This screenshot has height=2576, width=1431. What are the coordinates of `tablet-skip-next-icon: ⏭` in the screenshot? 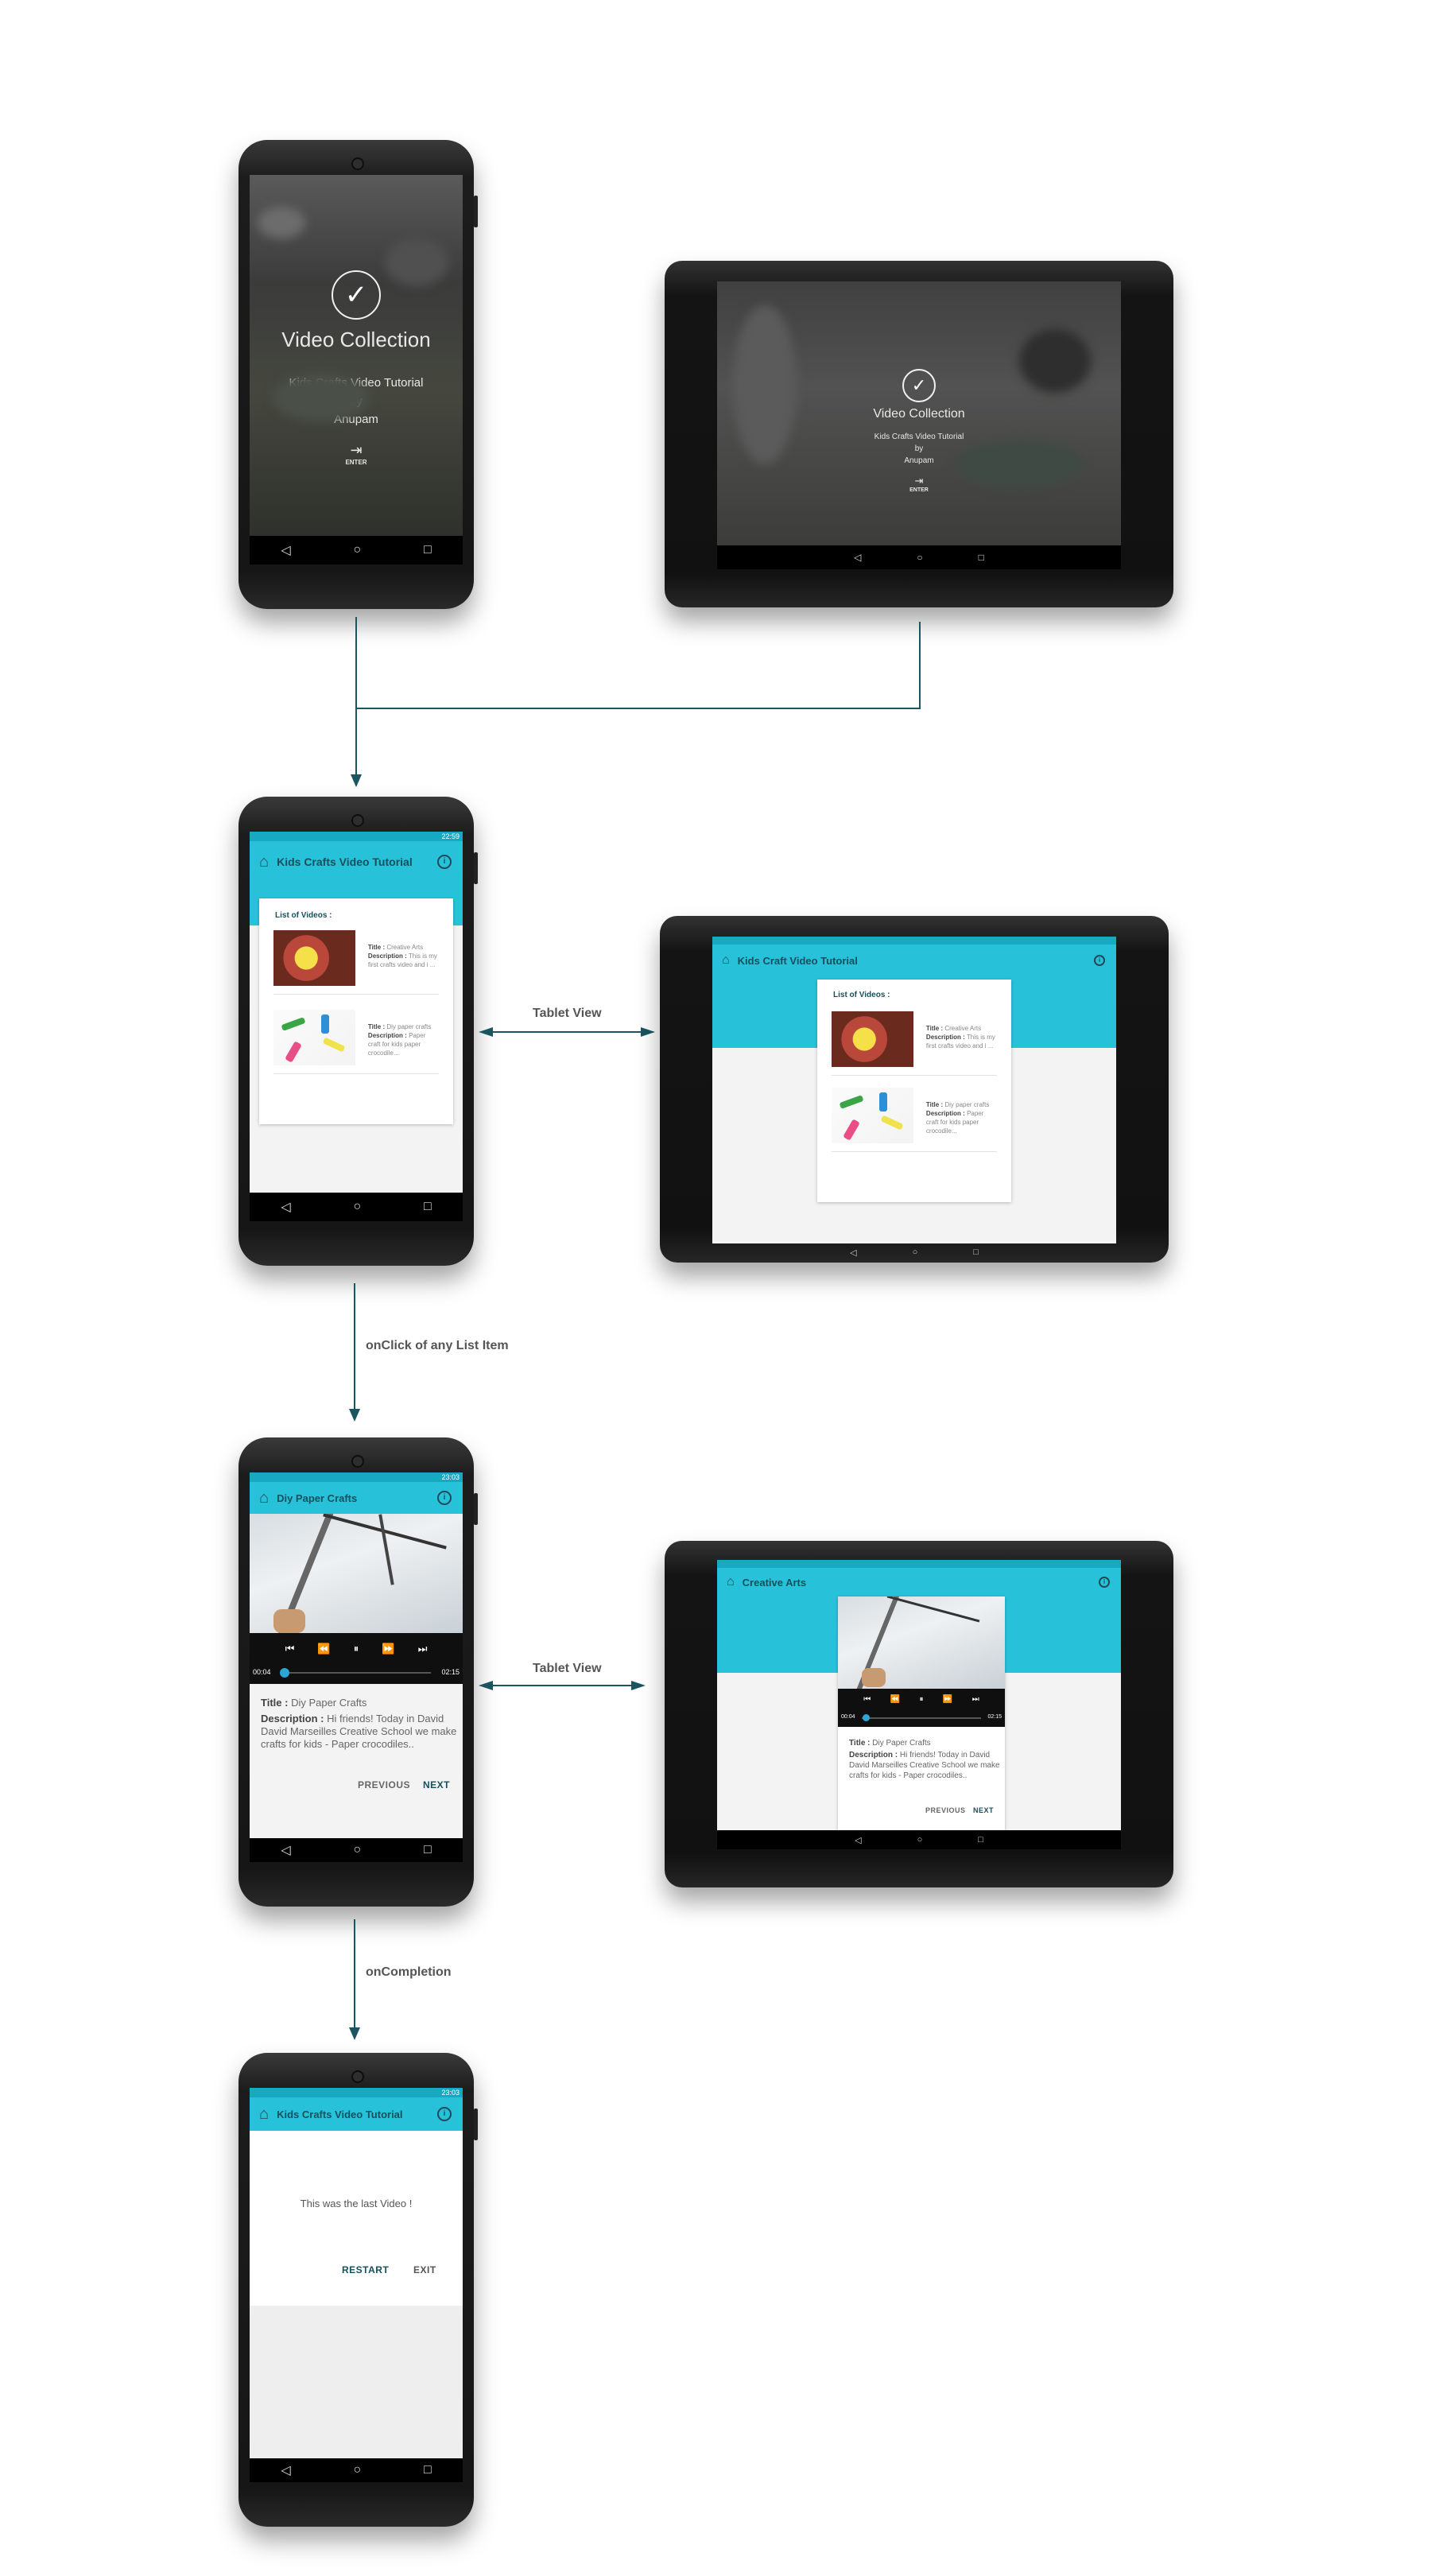 It's located at (975, 1699).